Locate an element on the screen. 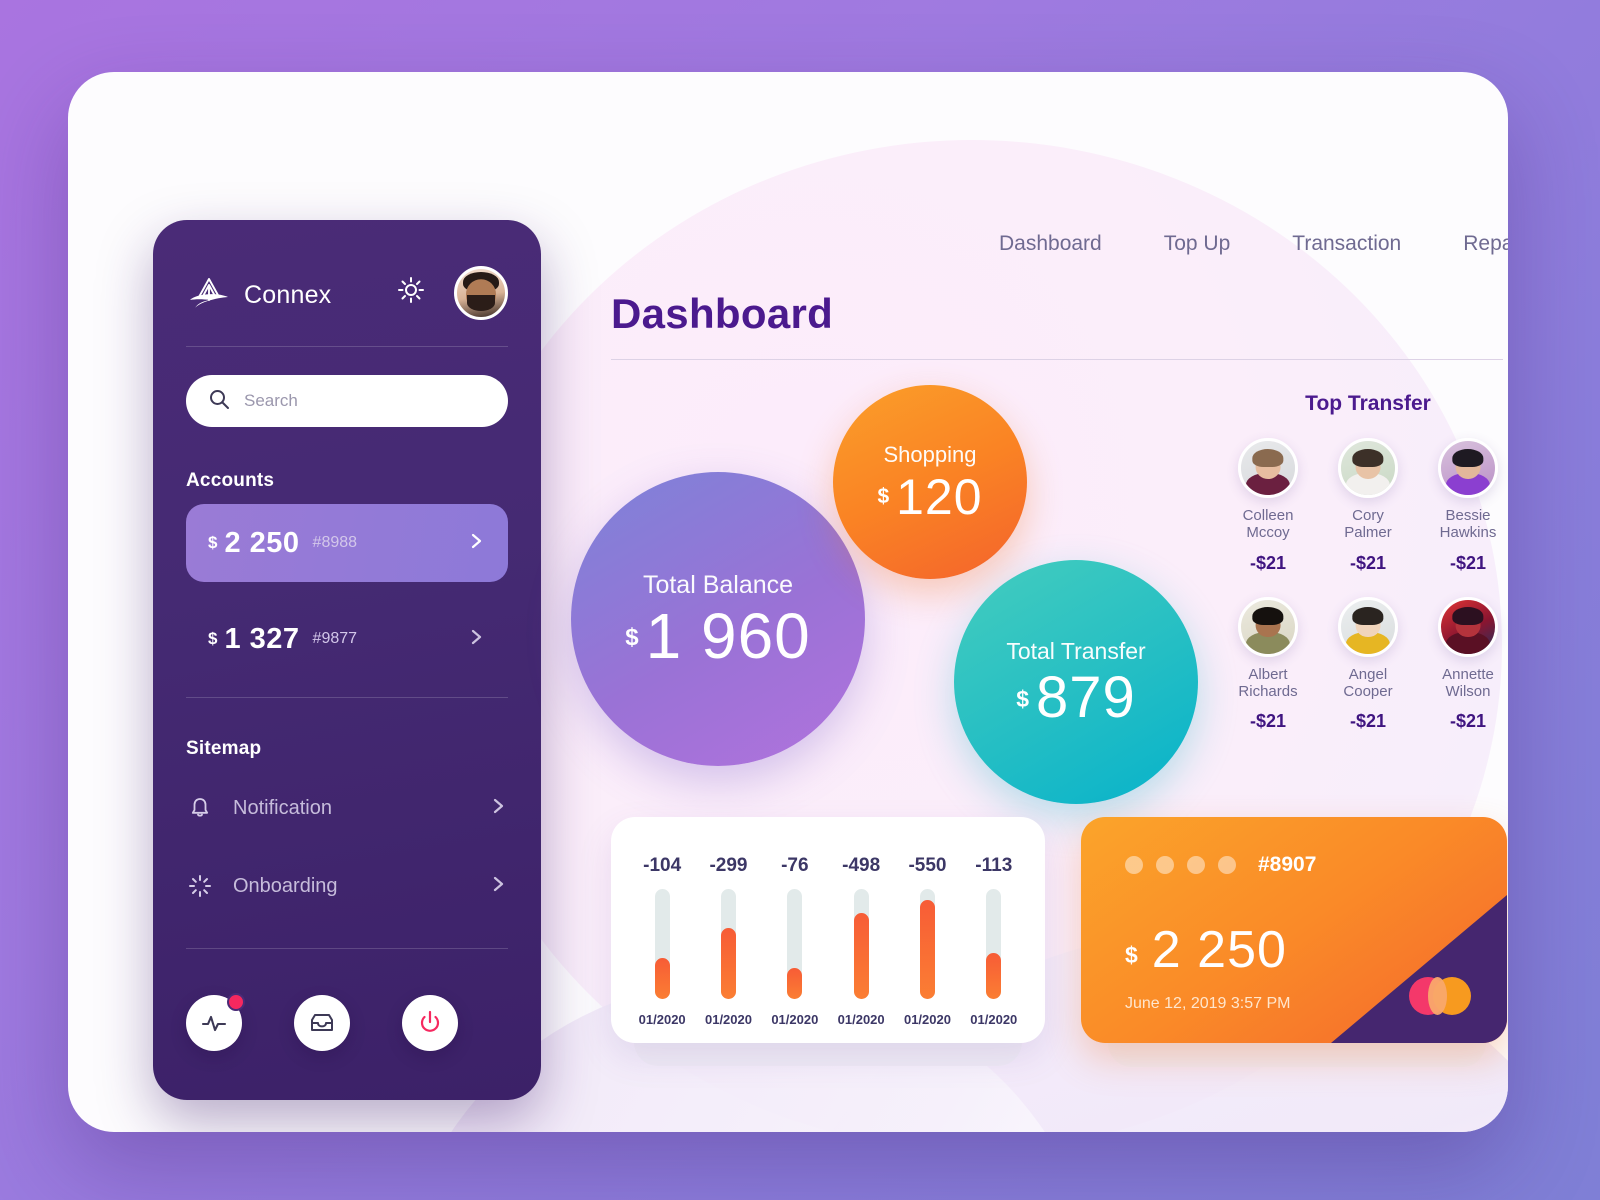  bar-column: -550 01/2020 is located at coordinates (927, 941).